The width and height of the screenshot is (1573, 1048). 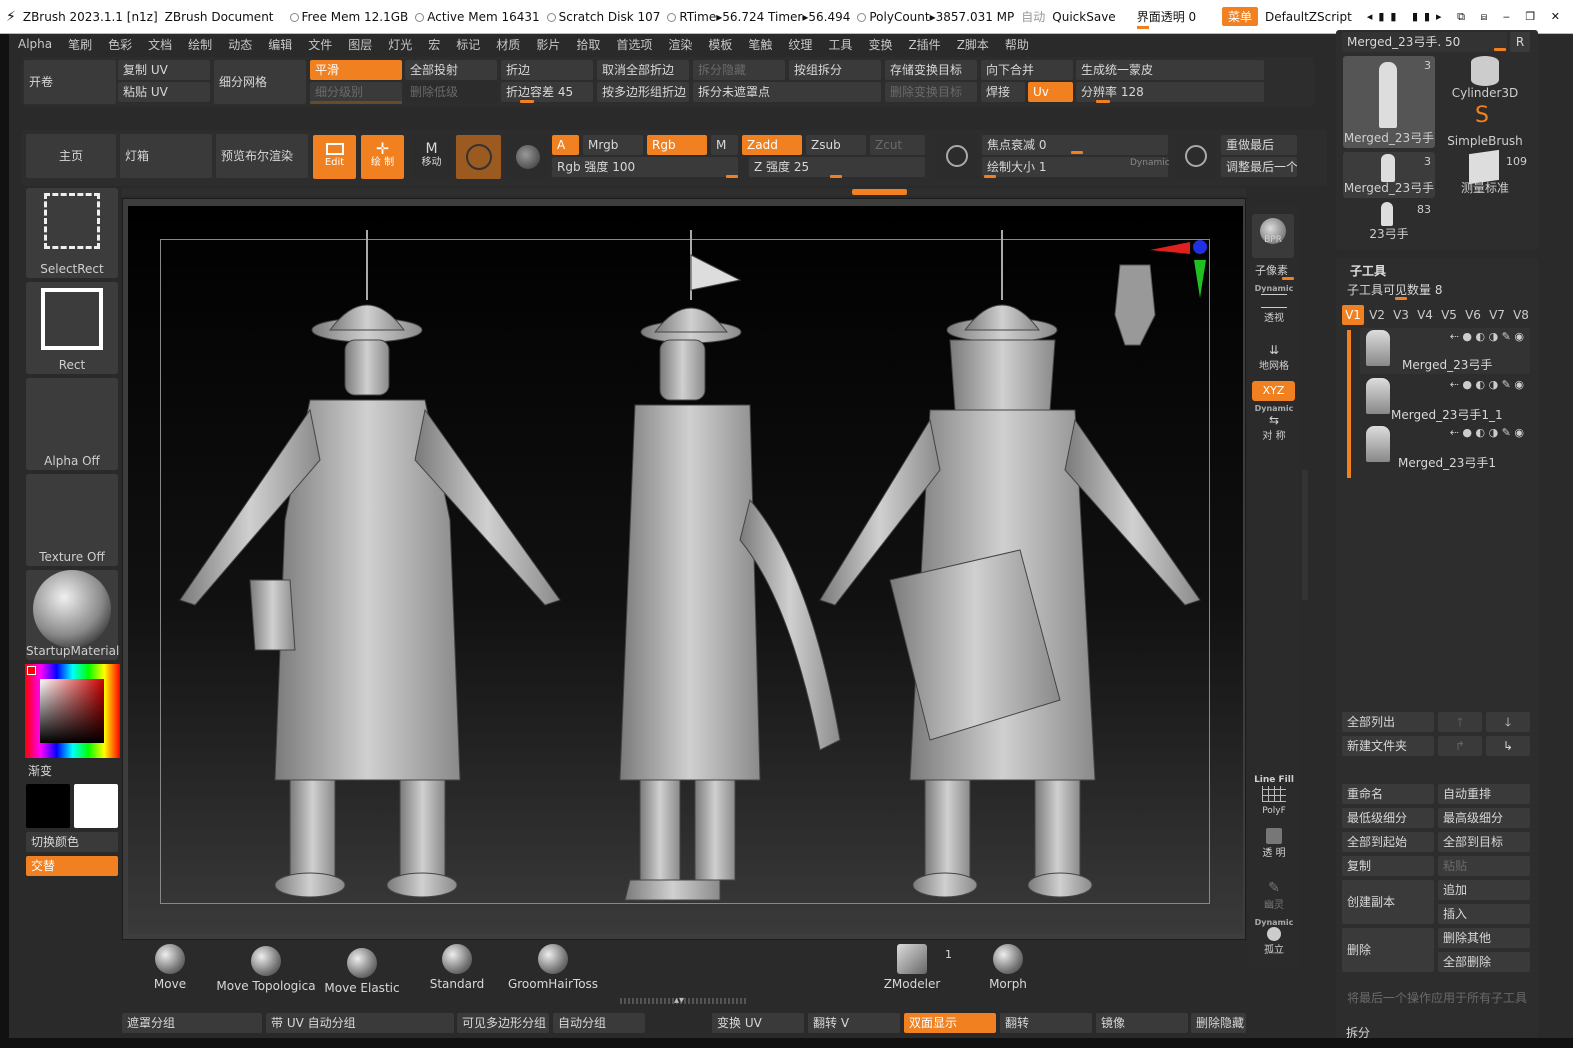 I want to click on version-v3: V3, so click(x=1401, y=315).